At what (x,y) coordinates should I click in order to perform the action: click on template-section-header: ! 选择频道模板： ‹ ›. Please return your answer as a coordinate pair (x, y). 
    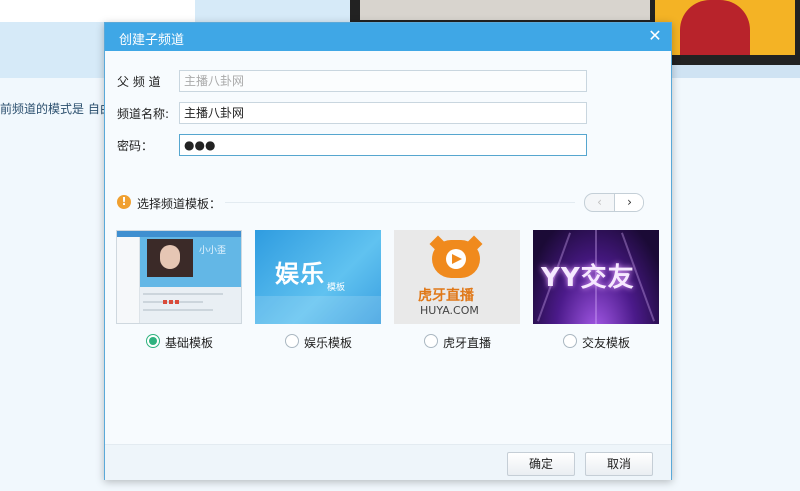
    Looking at the image, I should click on (380, 203).